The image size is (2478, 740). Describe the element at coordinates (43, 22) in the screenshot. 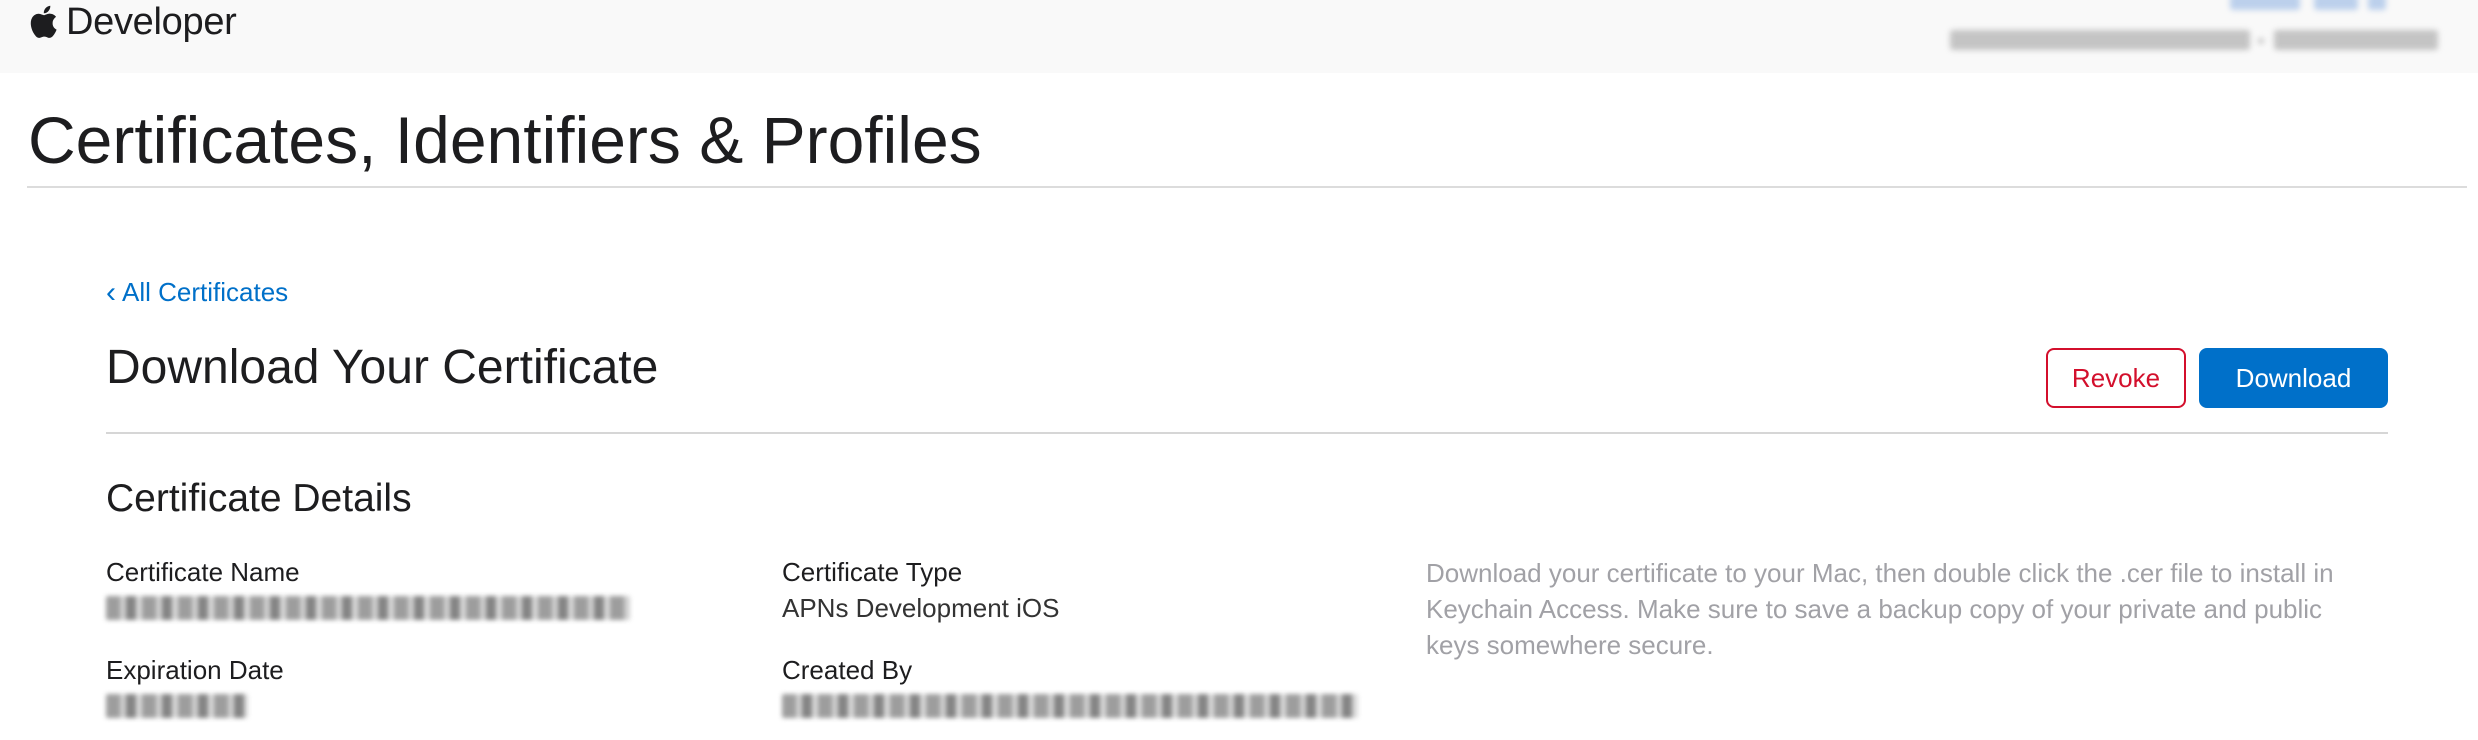

I see `apple-logo-icon` at that location.